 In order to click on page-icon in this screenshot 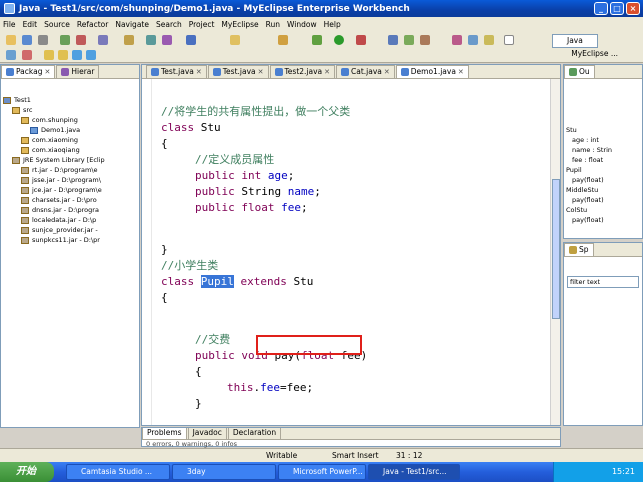, I will do `click(509, 40)`.